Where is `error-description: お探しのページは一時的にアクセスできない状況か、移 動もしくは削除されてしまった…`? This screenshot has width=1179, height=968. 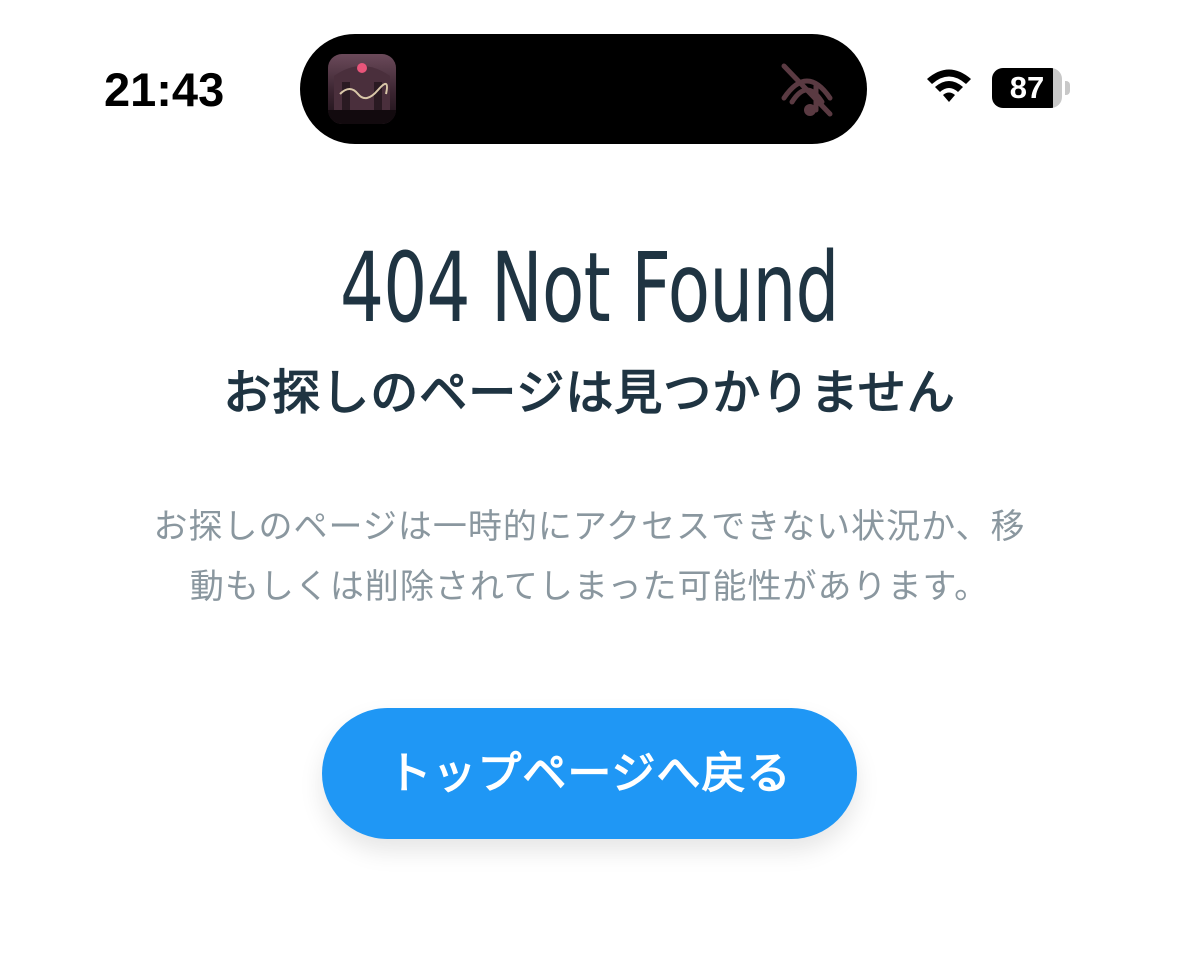 error-description: お探しのページは一時的にアクセスできない状況か、移 動もしくは削除されてしまった… is located at coordinates (589, 557).